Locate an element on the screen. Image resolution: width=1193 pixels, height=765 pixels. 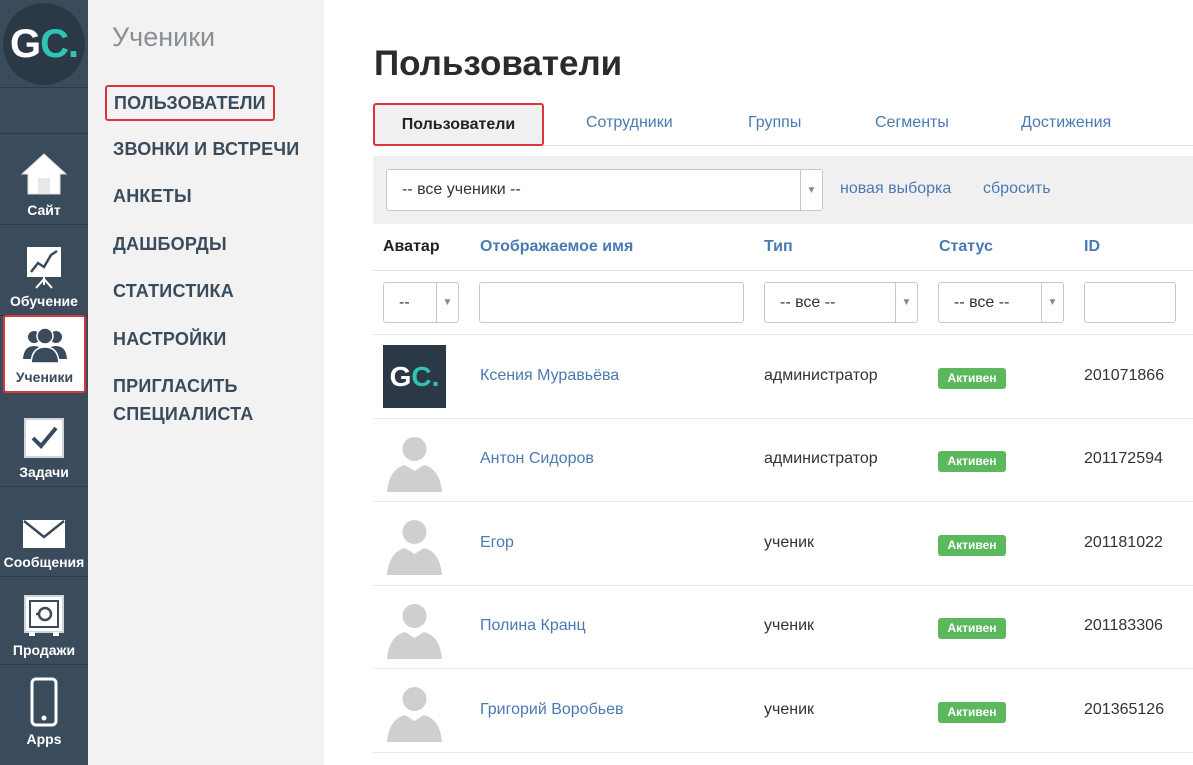
status-filter-value: -- все -- is located at coordinates (982, 302).